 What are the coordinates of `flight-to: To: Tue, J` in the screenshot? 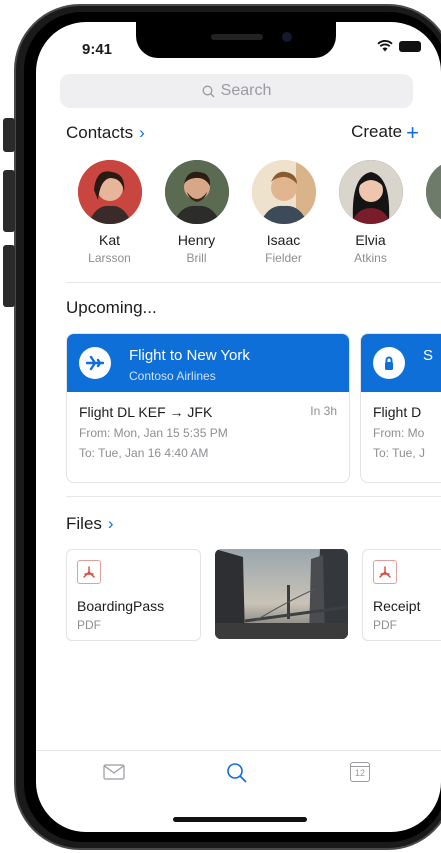 It's located at (399, 453).